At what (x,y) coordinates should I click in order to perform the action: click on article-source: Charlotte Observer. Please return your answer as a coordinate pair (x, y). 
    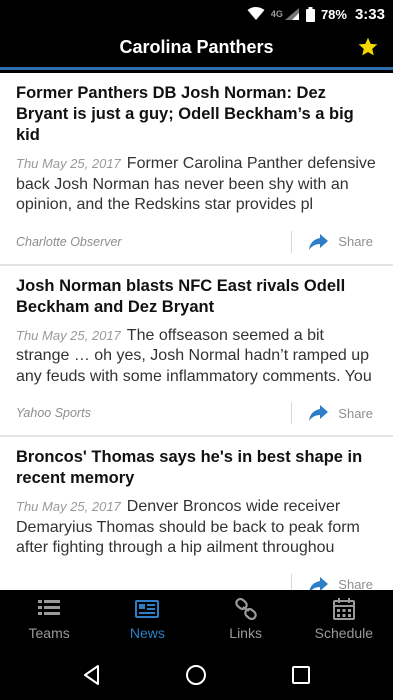
    Looking at the image, I should click on (69, 241).